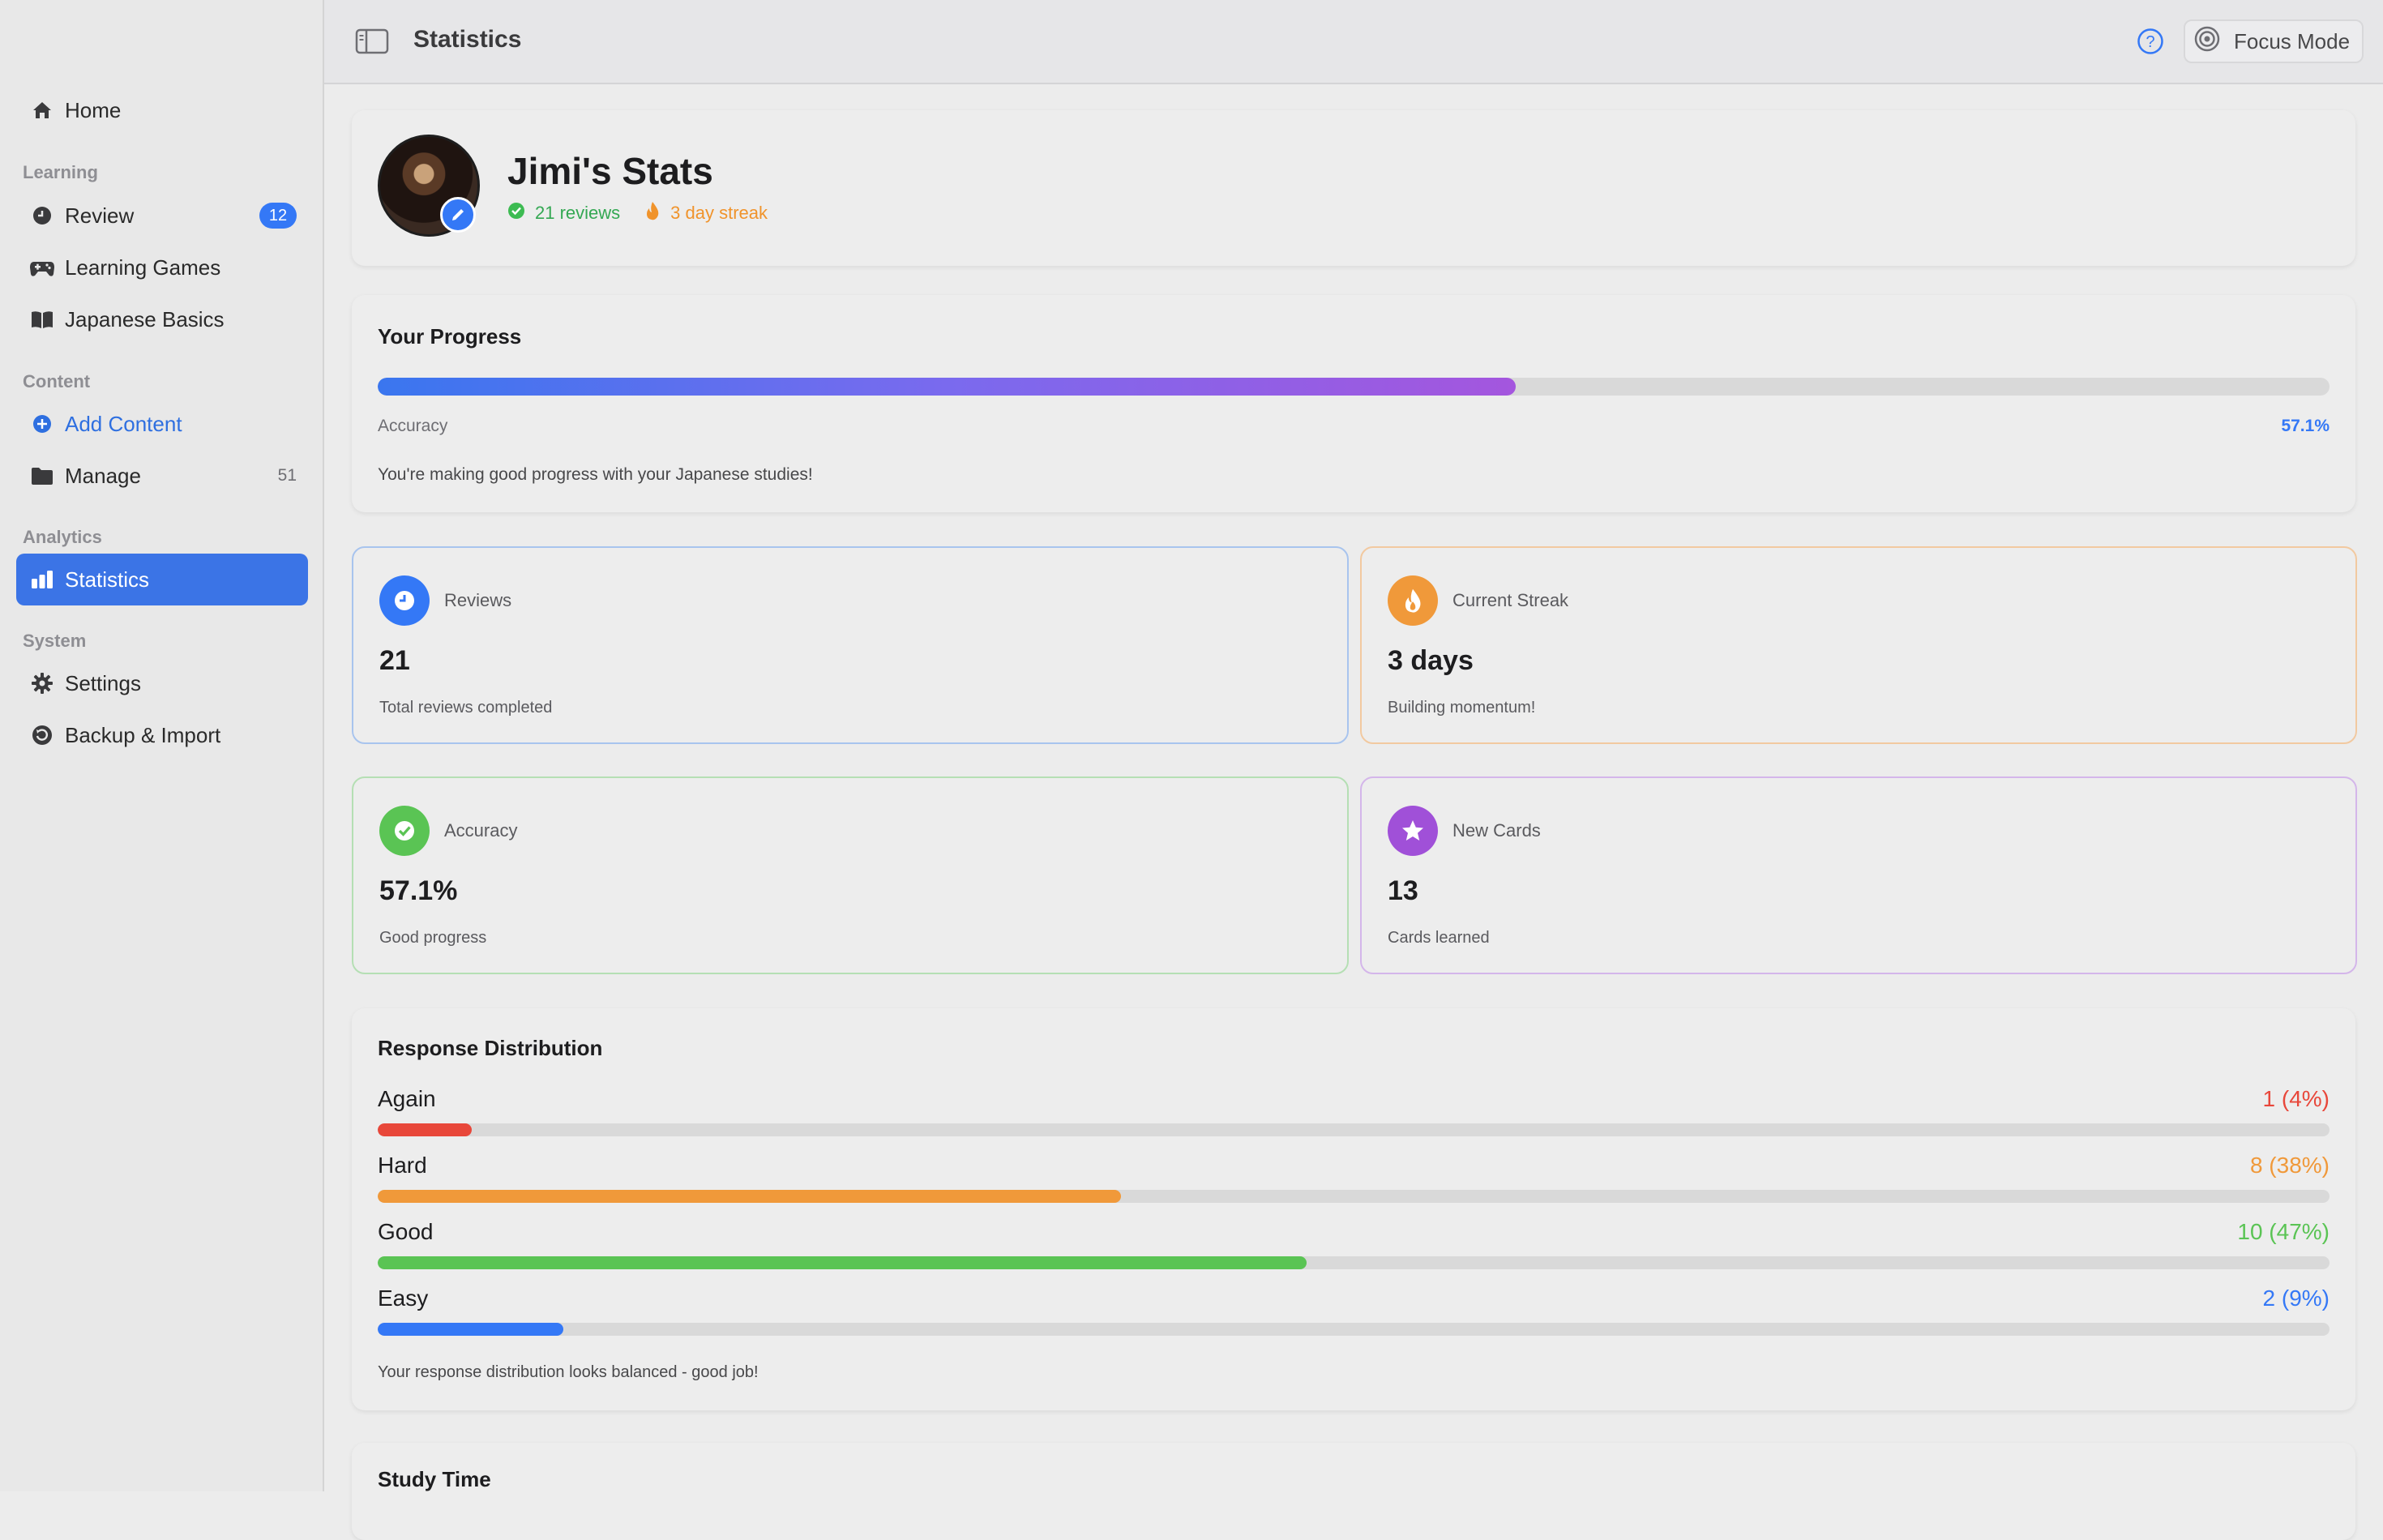 The image size is (2383, 1540). Describe the element at coordinates (478, 600) in the screenshot. I see `reviews-stat-label: Reviews` at that location.